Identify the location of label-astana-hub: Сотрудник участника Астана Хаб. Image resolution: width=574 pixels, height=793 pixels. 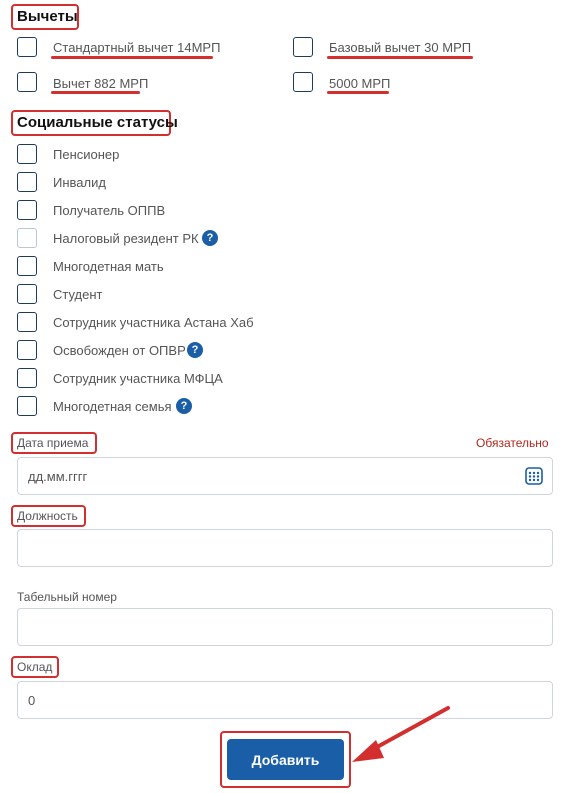
(153, 322).